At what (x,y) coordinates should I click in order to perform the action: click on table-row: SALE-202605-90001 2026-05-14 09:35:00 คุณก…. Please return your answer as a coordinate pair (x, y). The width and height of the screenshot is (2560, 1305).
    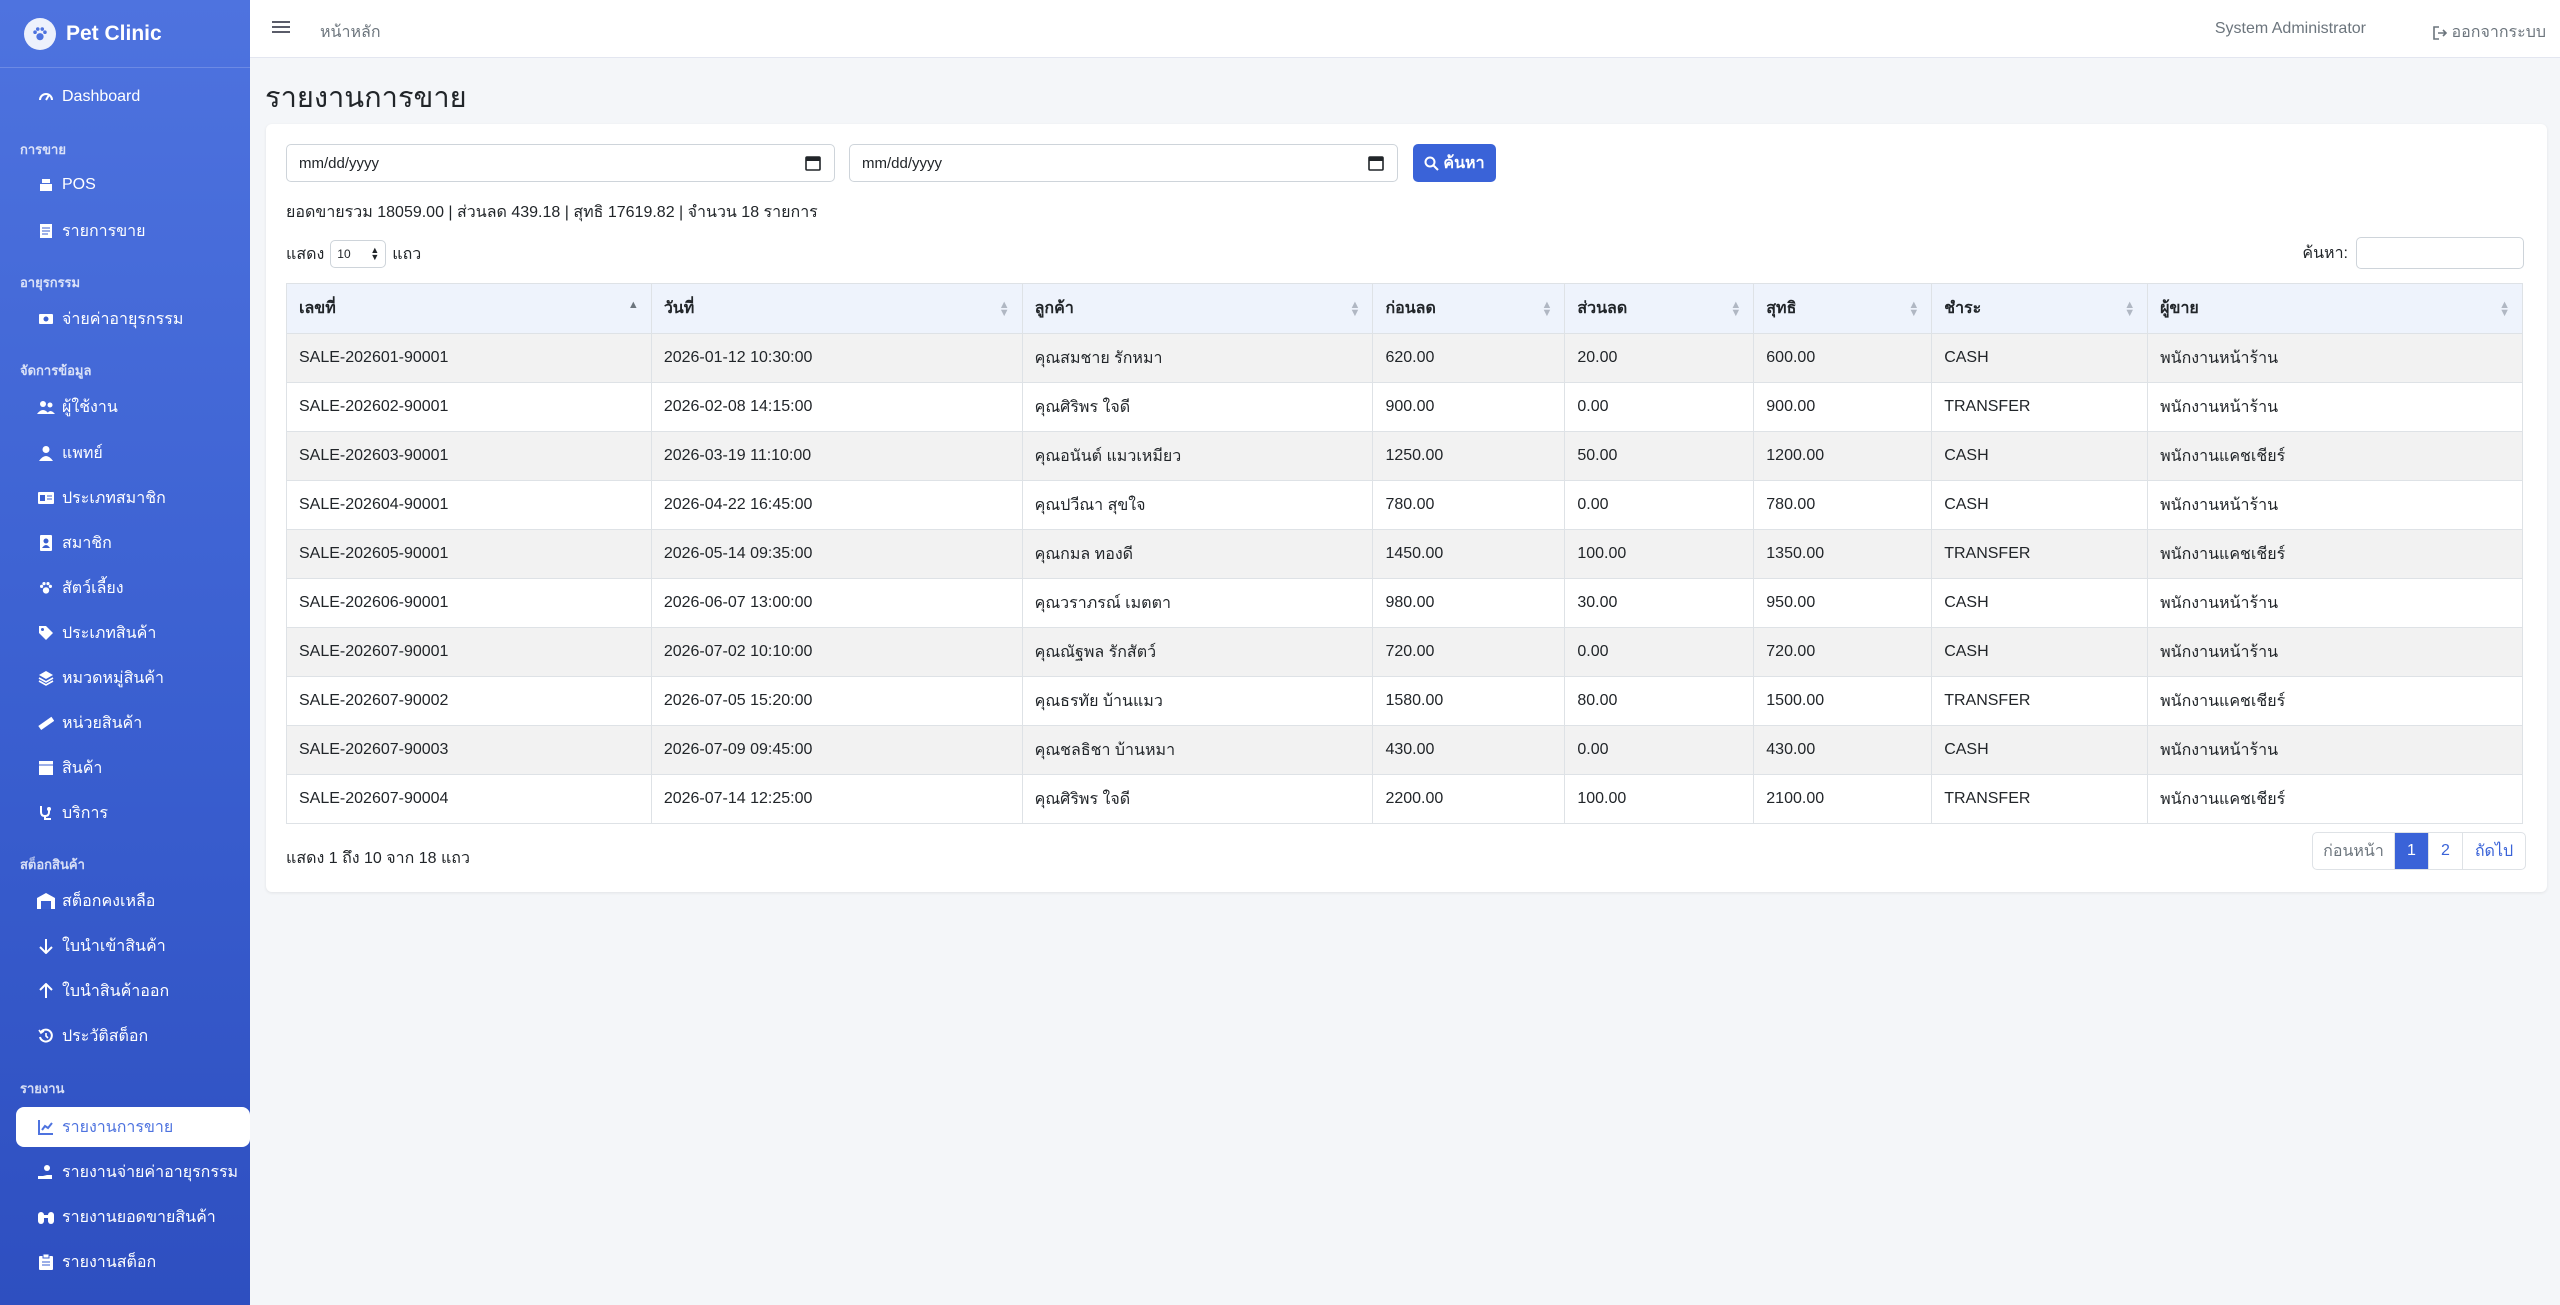
    Looking at the image, I should click on (1404, 554).